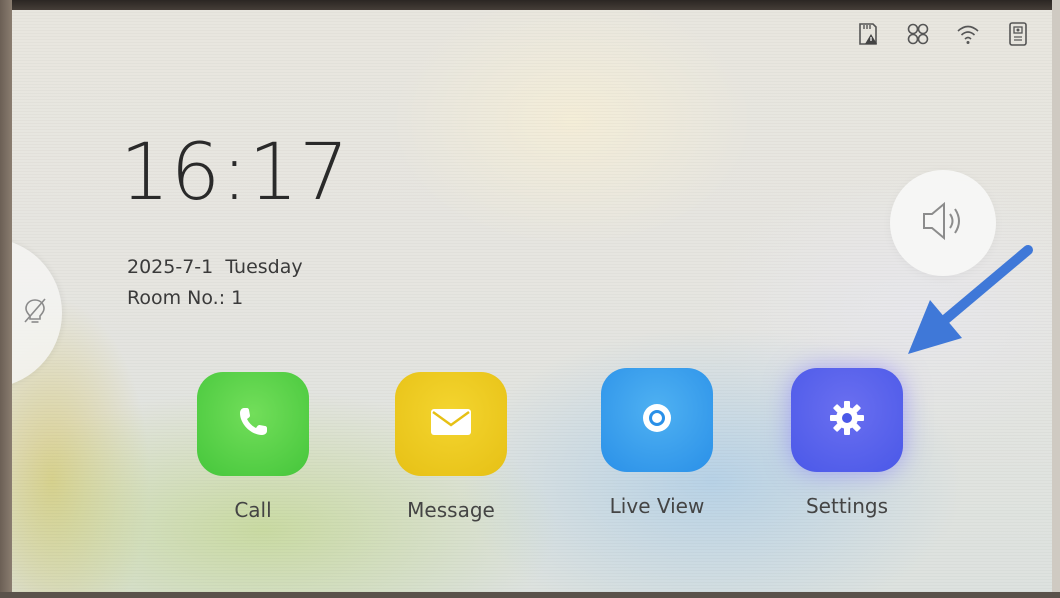 Image resolution: width=1060 pixels, height=598 pixels. Describe the element at coordinates (657, 506) in the screenshot. I see `live-view-label: Live View` at that location.